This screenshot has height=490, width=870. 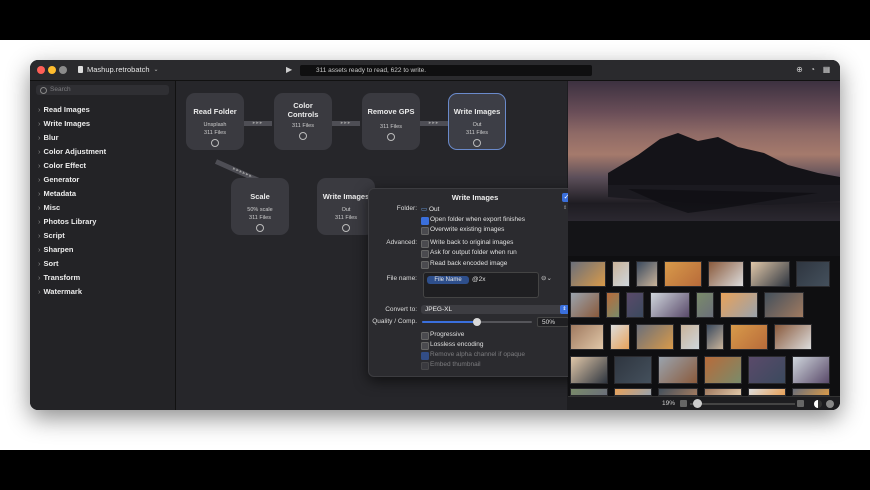 What do you see at coordinates (39, 165) in the screenshot?
I see `chevron-right-icon: ›` at bounding box center [39, 165].